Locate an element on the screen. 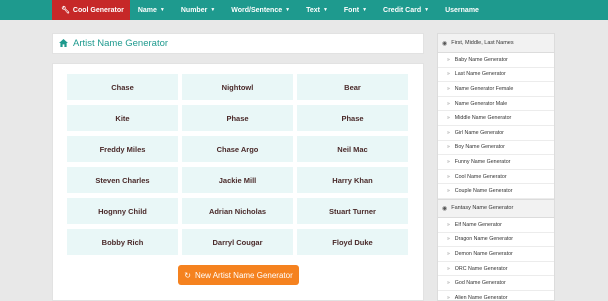 The width and height of the screenshot is (608, 301). sidebar-link-label: Middle Name Generator is located at coordinates (483, 118).